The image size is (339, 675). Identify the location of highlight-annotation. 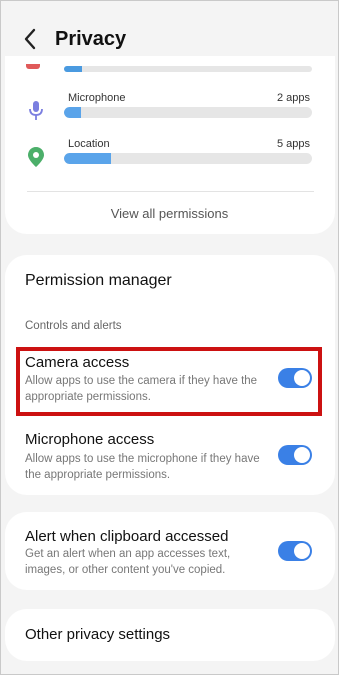
(169, 381).